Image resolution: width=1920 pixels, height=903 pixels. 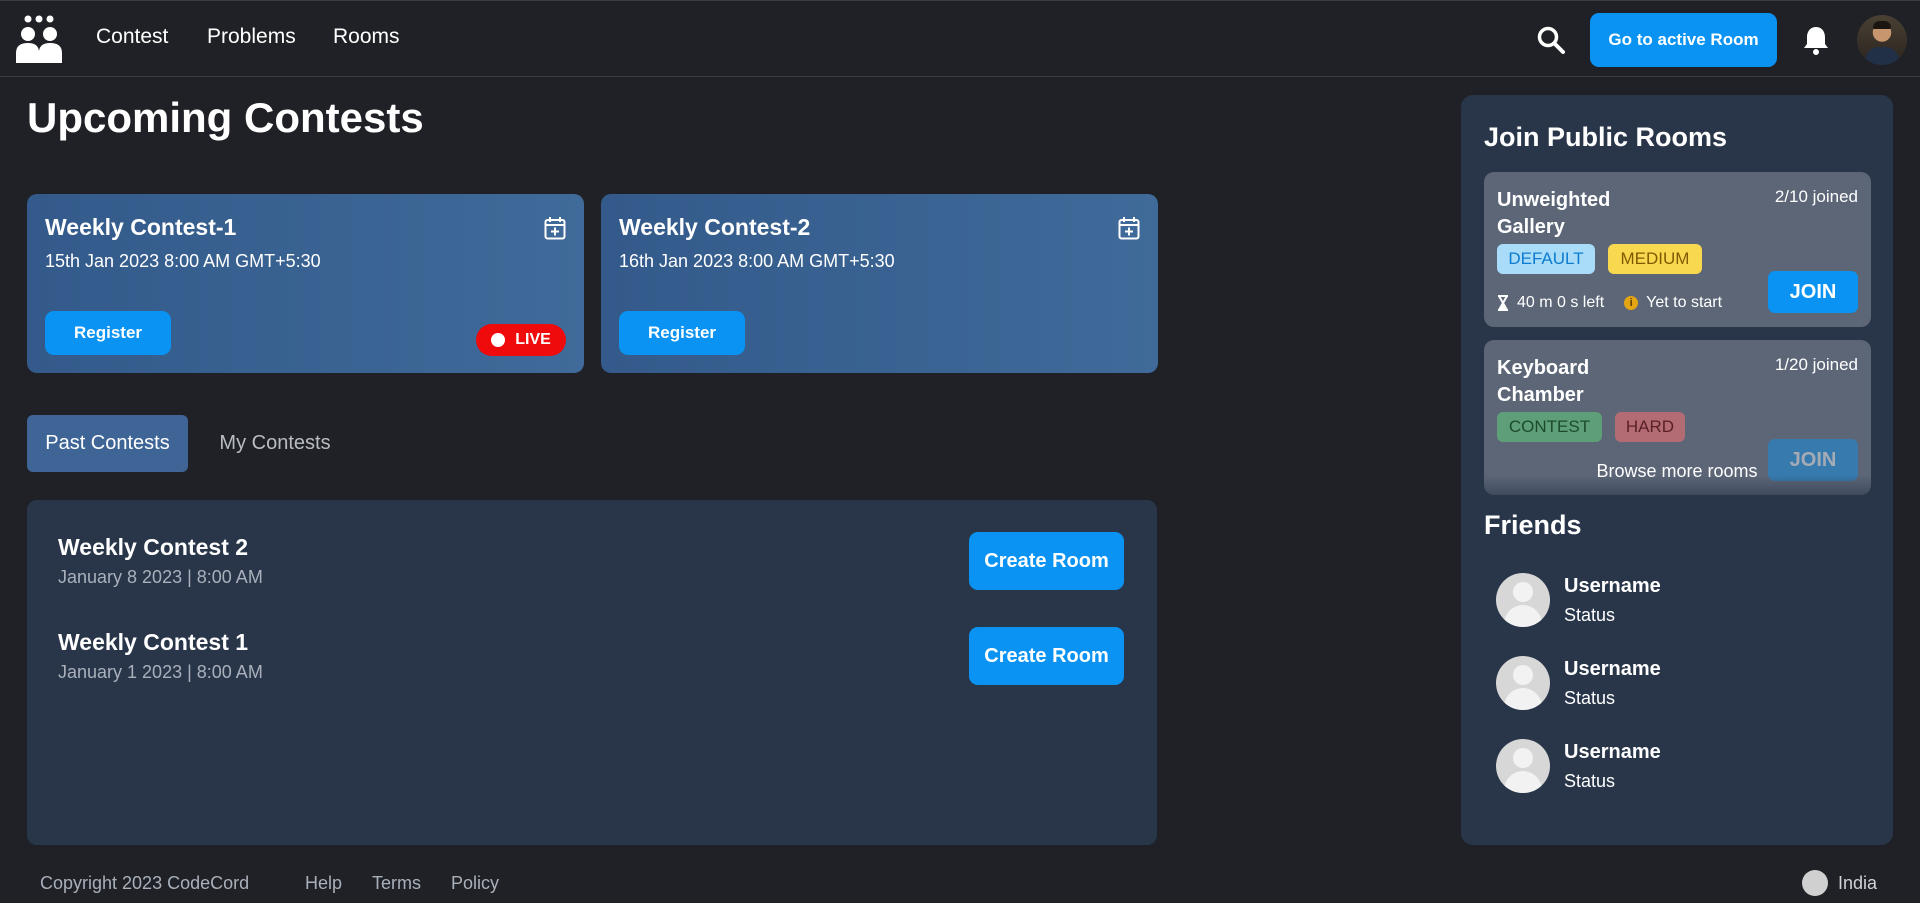 I want to click on top-navbar: Contest Problems Rooms Go to active Room, so click(x=960, y=38).